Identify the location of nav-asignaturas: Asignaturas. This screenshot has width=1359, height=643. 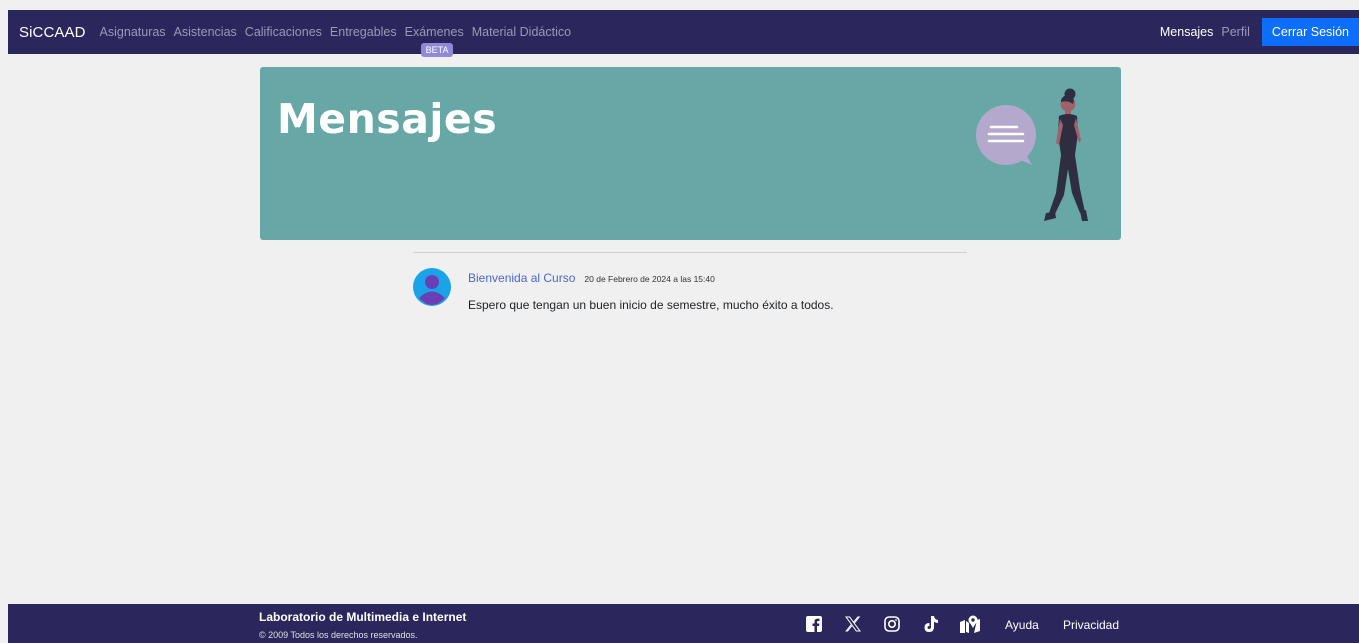
(133, 32).